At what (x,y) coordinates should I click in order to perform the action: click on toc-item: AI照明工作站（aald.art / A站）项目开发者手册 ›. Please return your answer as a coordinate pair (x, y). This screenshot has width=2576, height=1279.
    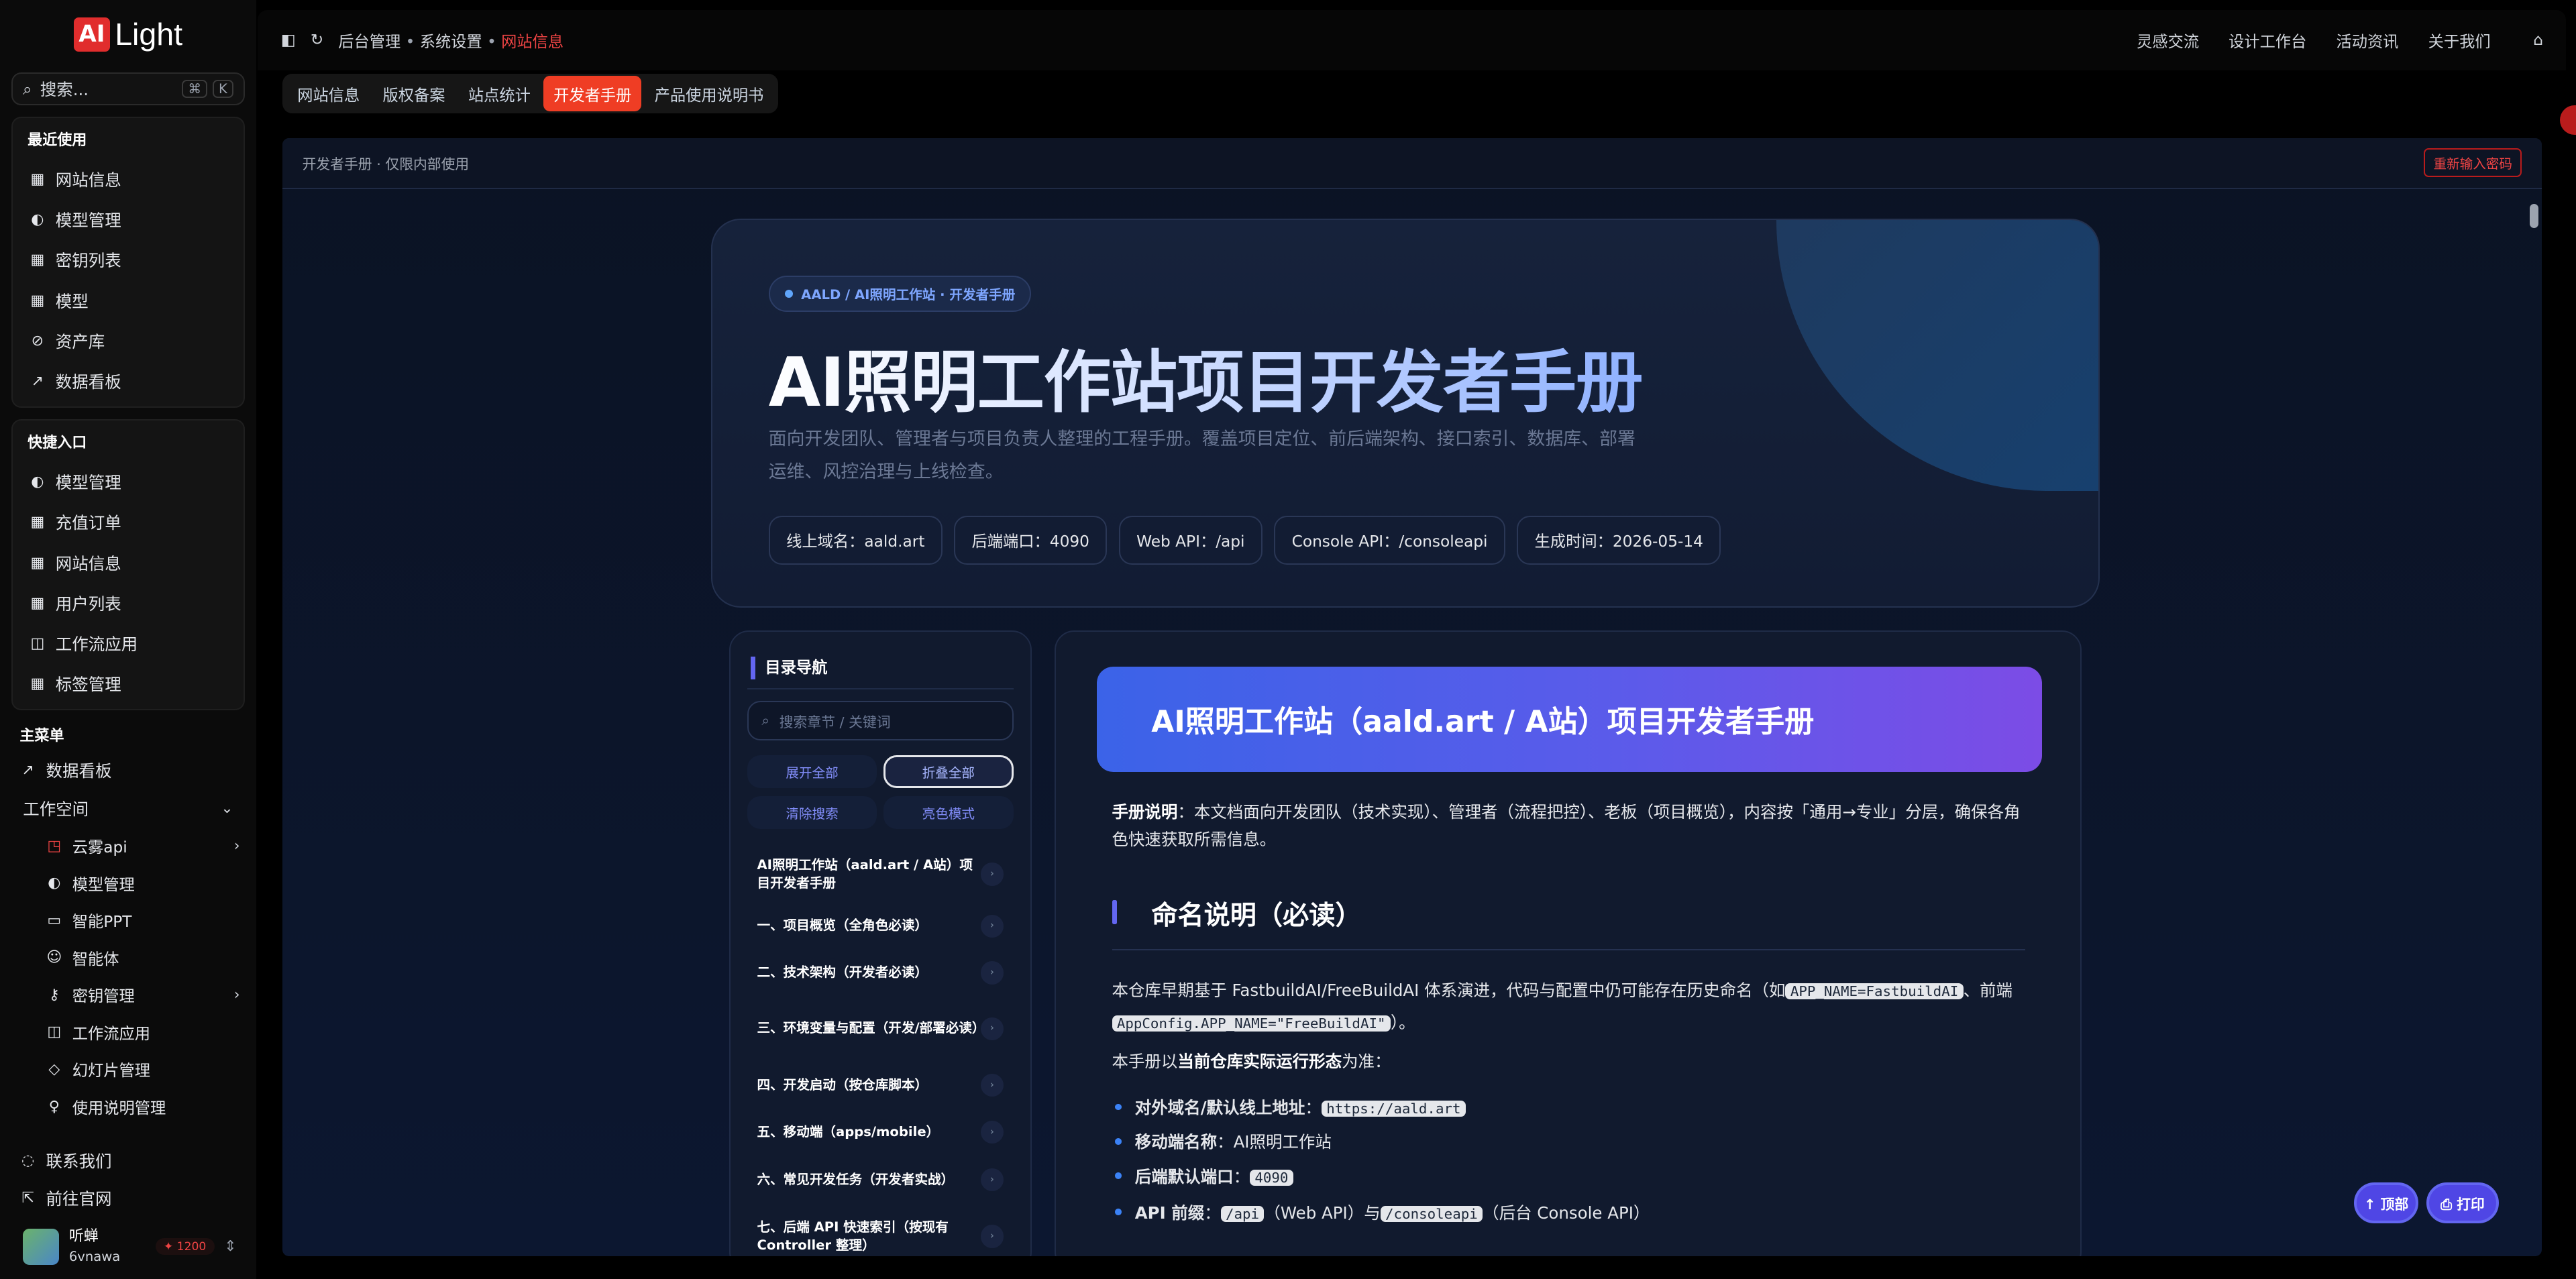
    Looking at the image, I should click on (880, 874).